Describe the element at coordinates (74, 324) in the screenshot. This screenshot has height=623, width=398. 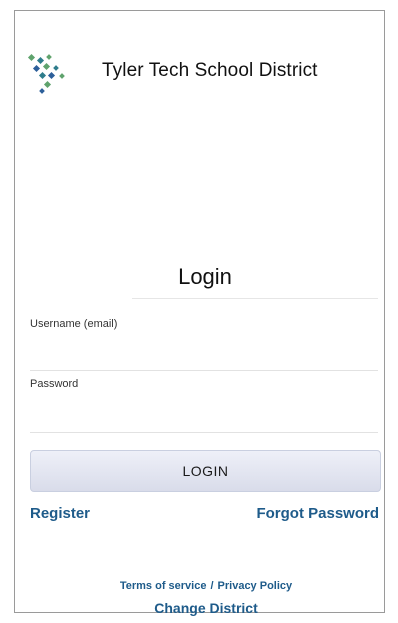
I see `username-label: Username (email)` at that location.